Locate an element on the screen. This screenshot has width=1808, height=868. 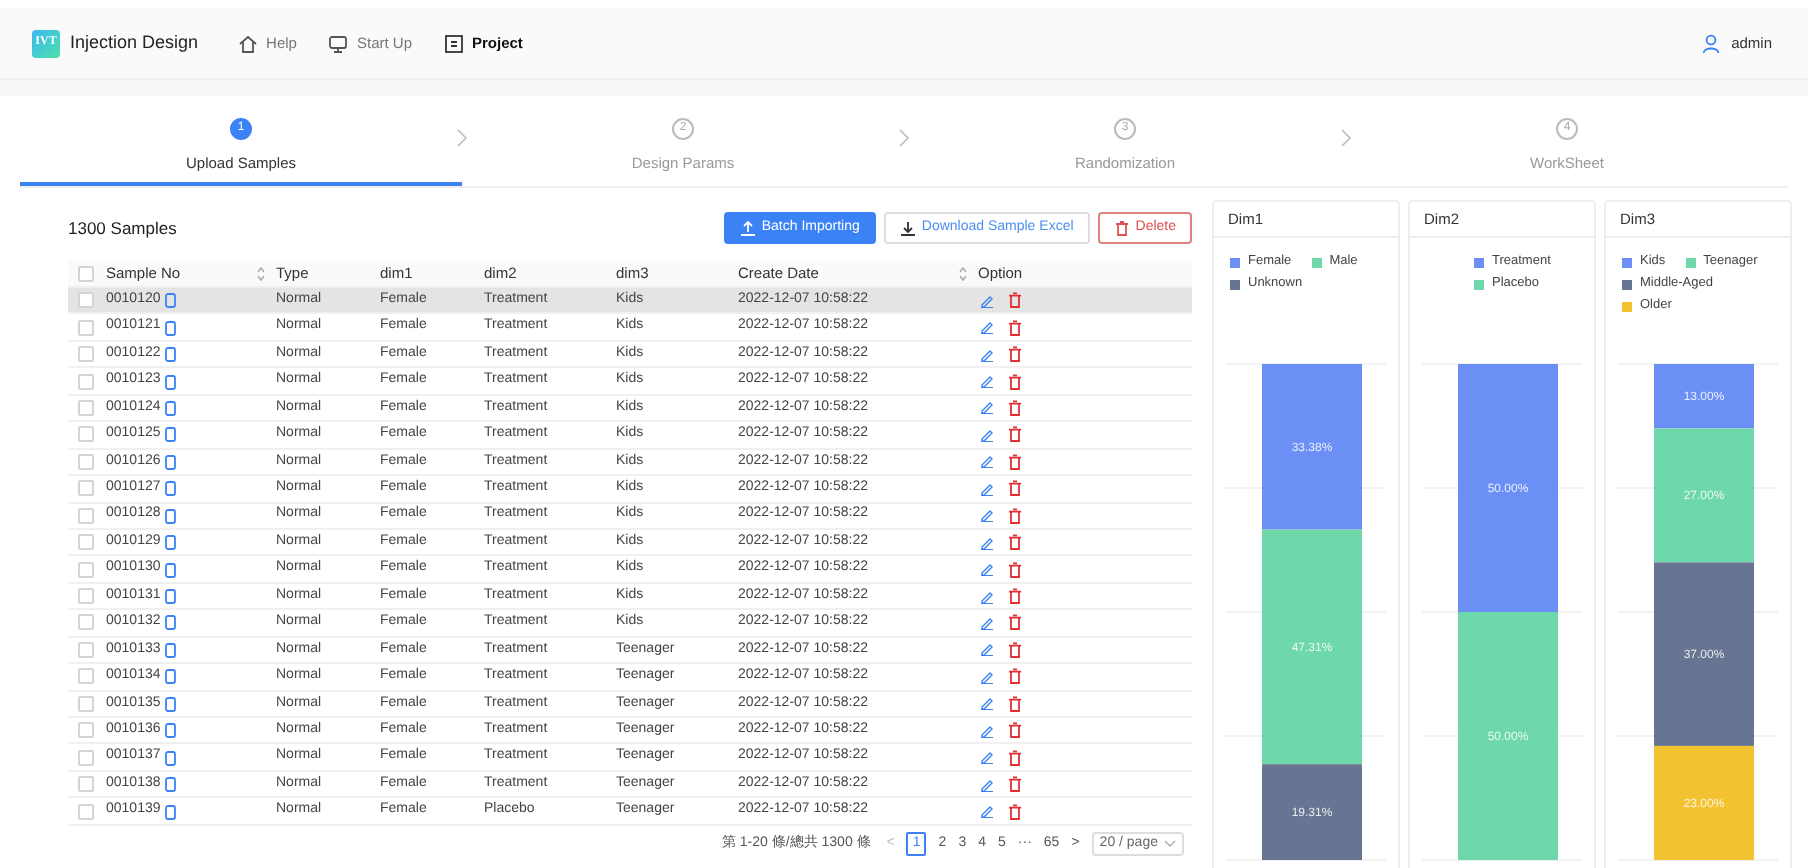
house-icon is located at coordinates (248, 43).